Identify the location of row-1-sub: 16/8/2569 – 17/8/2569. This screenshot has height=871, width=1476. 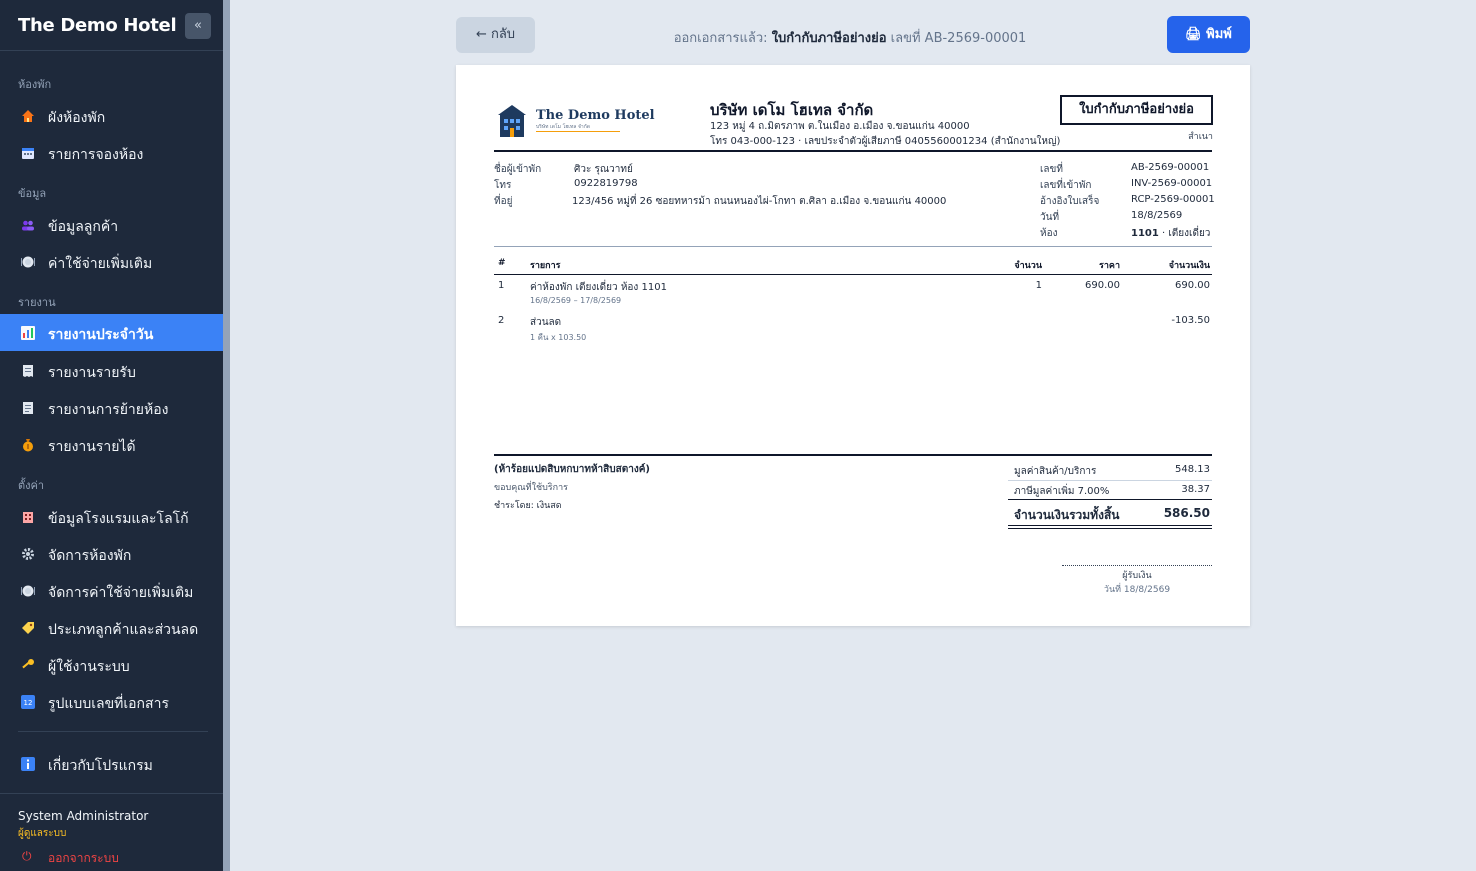
(576, 300).